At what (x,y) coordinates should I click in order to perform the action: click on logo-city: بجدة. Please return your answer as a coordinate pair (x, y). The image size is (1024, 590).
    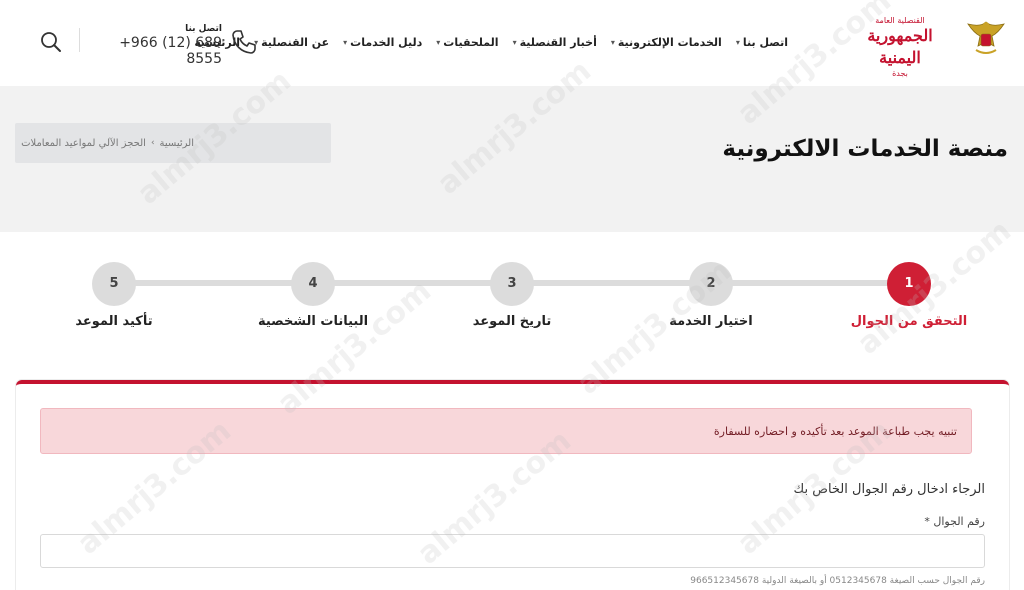
    Looking at the image, I should click on (900, 73).